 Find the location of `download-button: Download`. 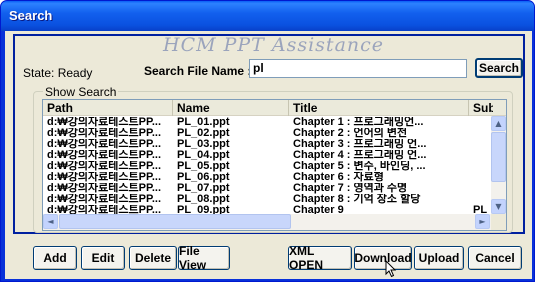

download-button: Download is located at coordinates (383, 258).